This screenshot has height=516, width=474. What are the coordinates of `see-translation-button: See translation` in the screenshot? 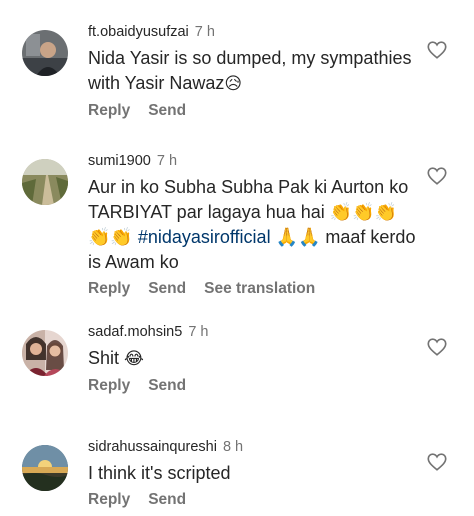 It's located at (259, 288).